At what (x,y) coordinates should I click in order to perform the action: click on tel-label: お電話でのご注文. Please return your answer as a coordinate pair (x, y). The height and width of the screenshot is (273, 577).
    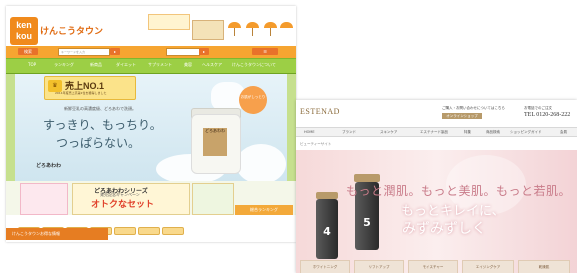
    Looking at the image, I should click on (538, 108).